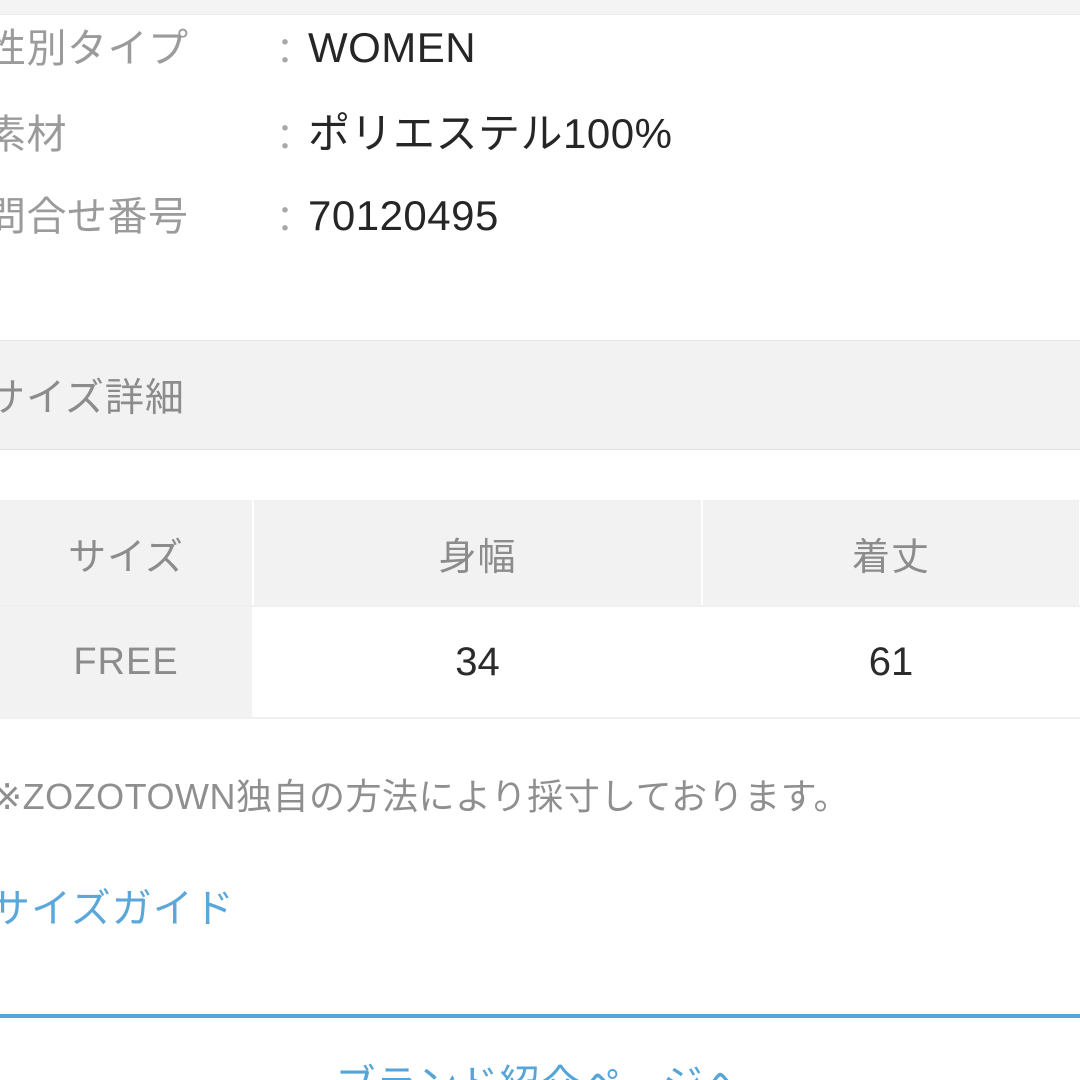 The image size is (1080, 1080). What do you see at coordinates (540, 58) in the screenshot?
I see `spec-row-gender-type: 性別タイプ ： WOMEN` at bounding box center [540, 58].